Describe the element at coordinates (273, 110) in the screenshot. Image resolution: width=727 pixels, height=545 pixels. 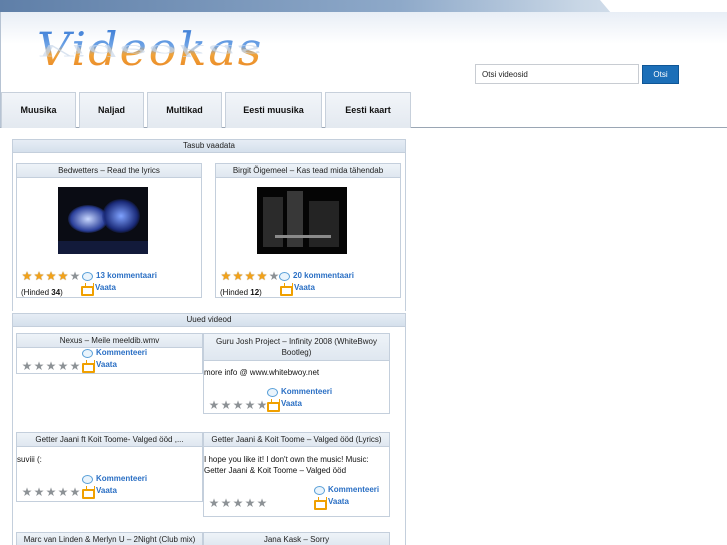
I see `nav-item-eesti-muusika: Eesti muusika` at that location.